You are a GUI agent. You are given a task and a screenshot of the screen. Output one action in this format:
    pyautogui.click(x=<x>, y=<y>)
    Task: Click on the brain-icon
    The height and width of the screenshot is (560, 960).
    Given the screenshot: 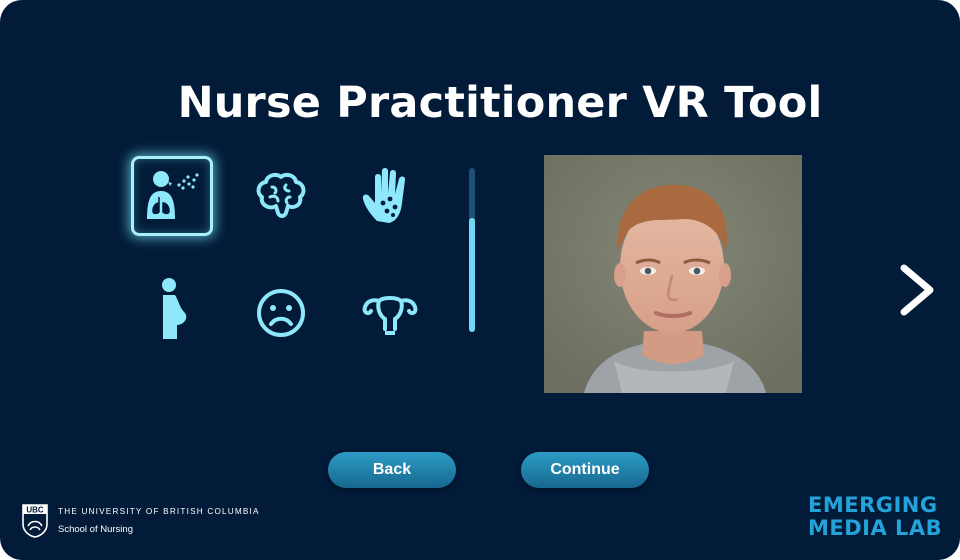 What is the action you would take?
    pyautogui.click(x=281, y=195)
    